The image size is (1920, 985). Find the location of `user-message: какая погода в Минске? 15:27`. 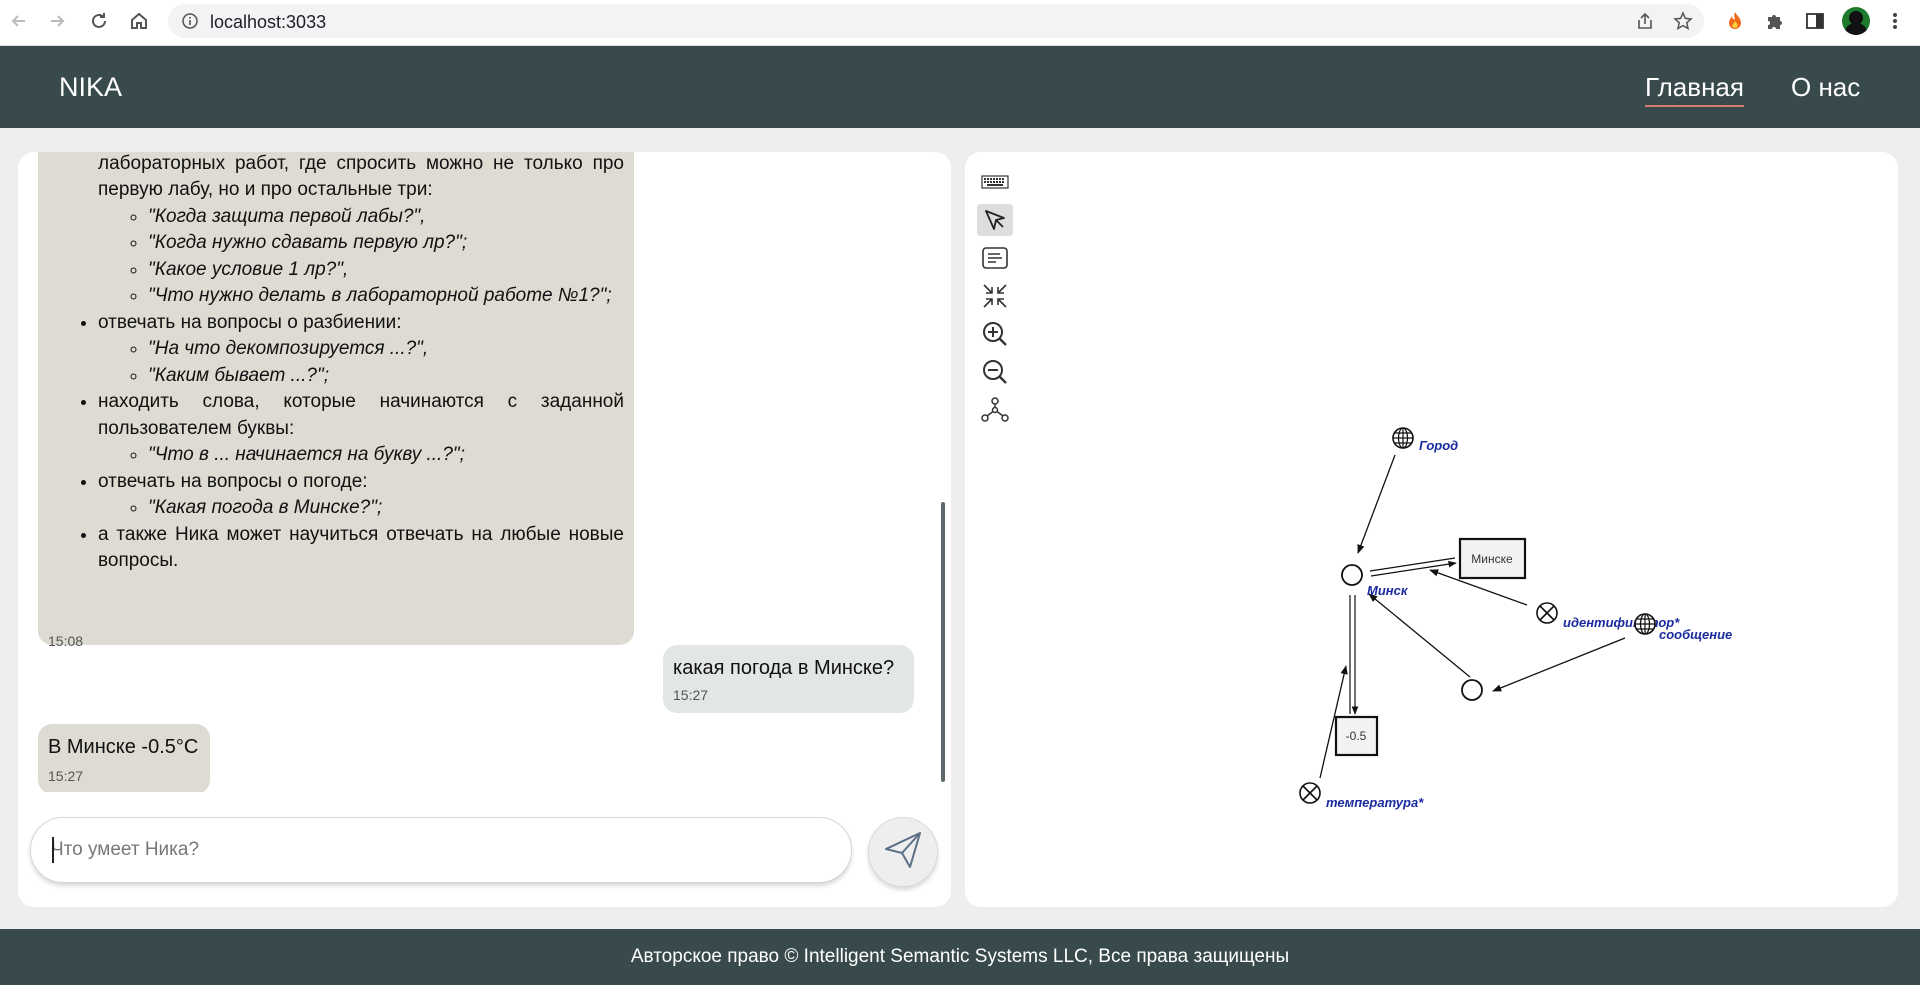

user-message: какая погода в Минске? 15:27 is located at coordinates (788, 679).